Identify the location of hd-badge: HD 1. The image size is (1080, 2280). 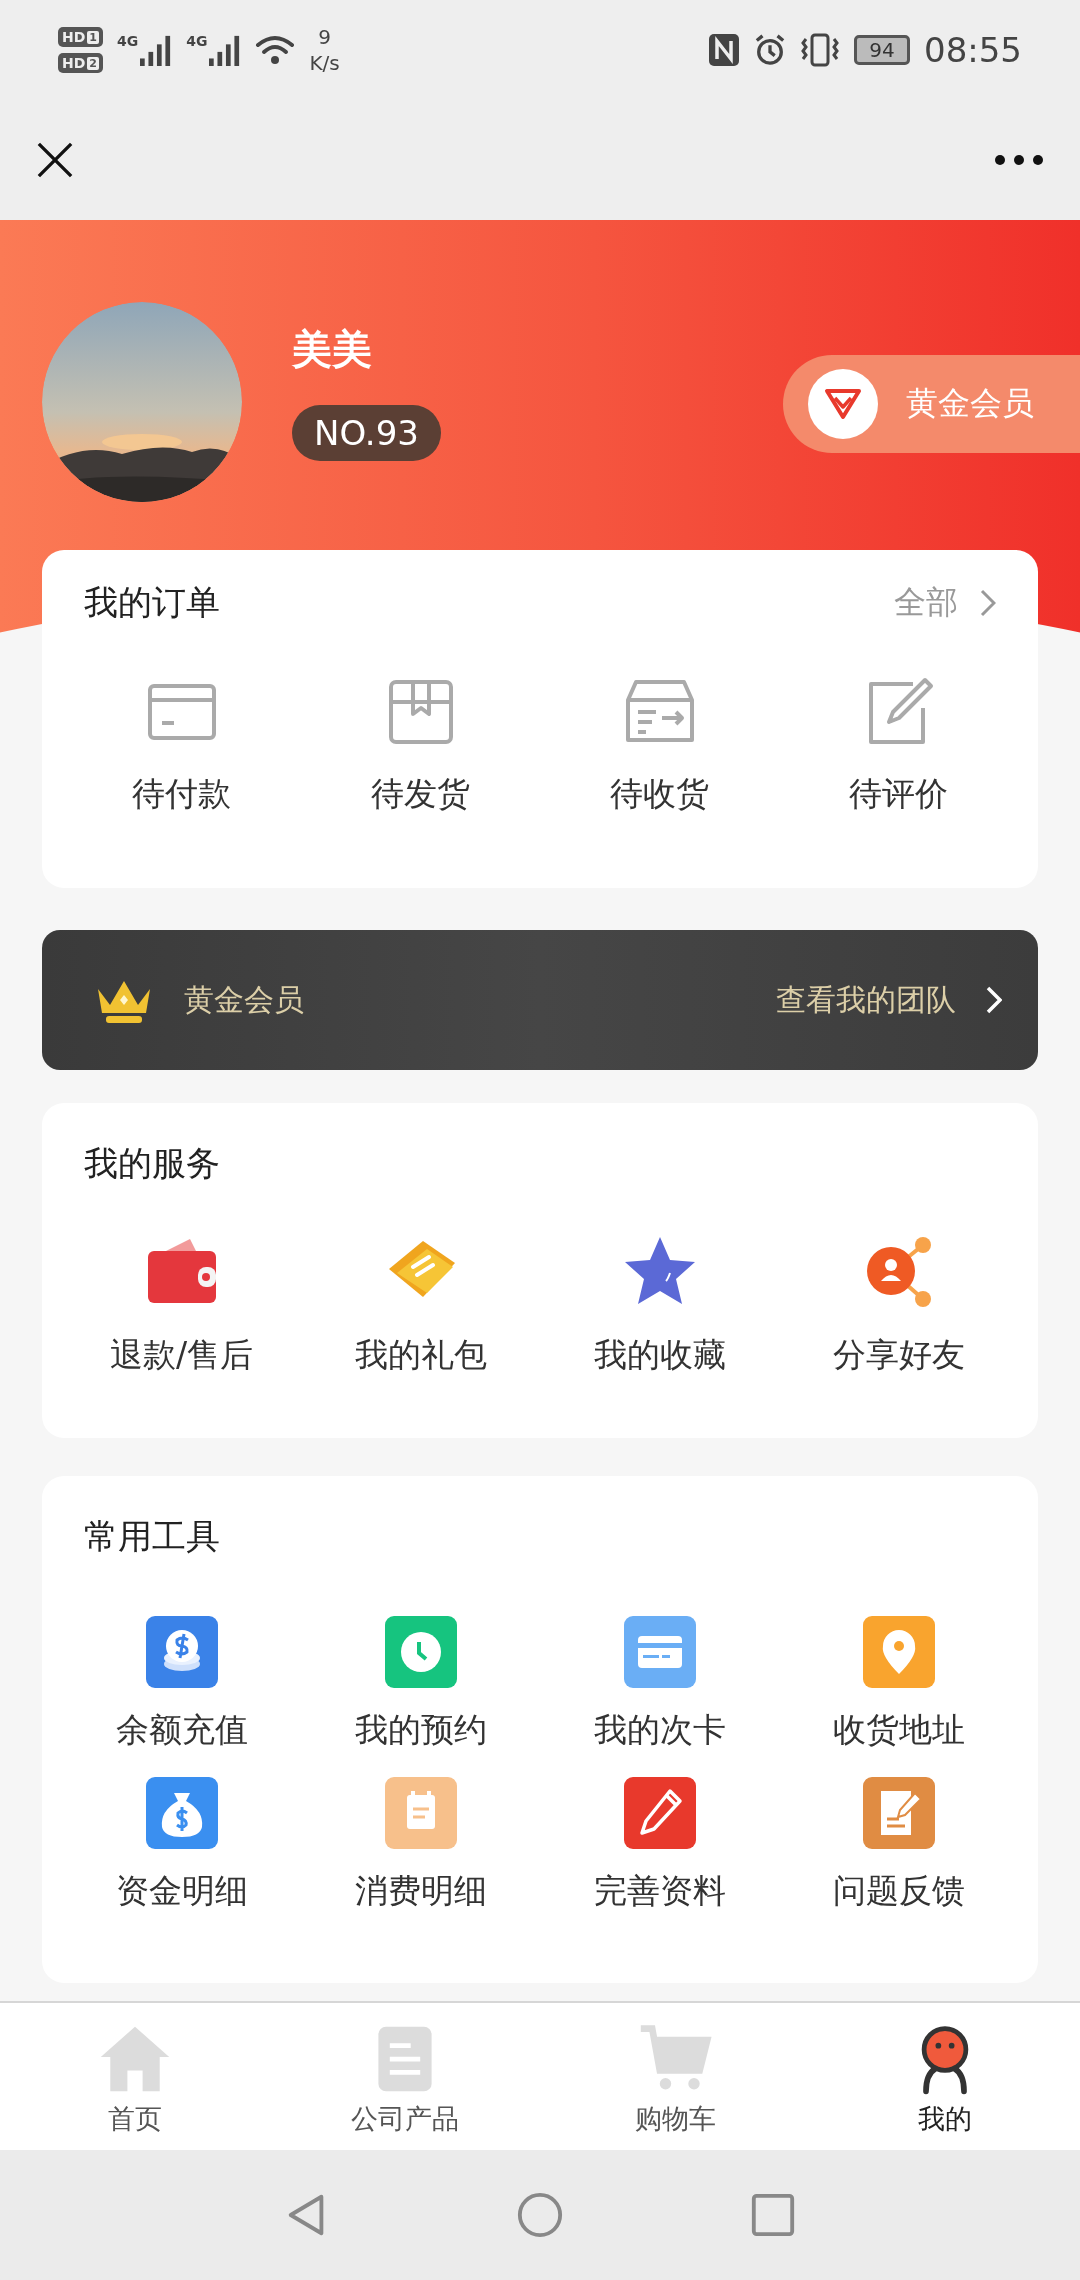
(80, 37).